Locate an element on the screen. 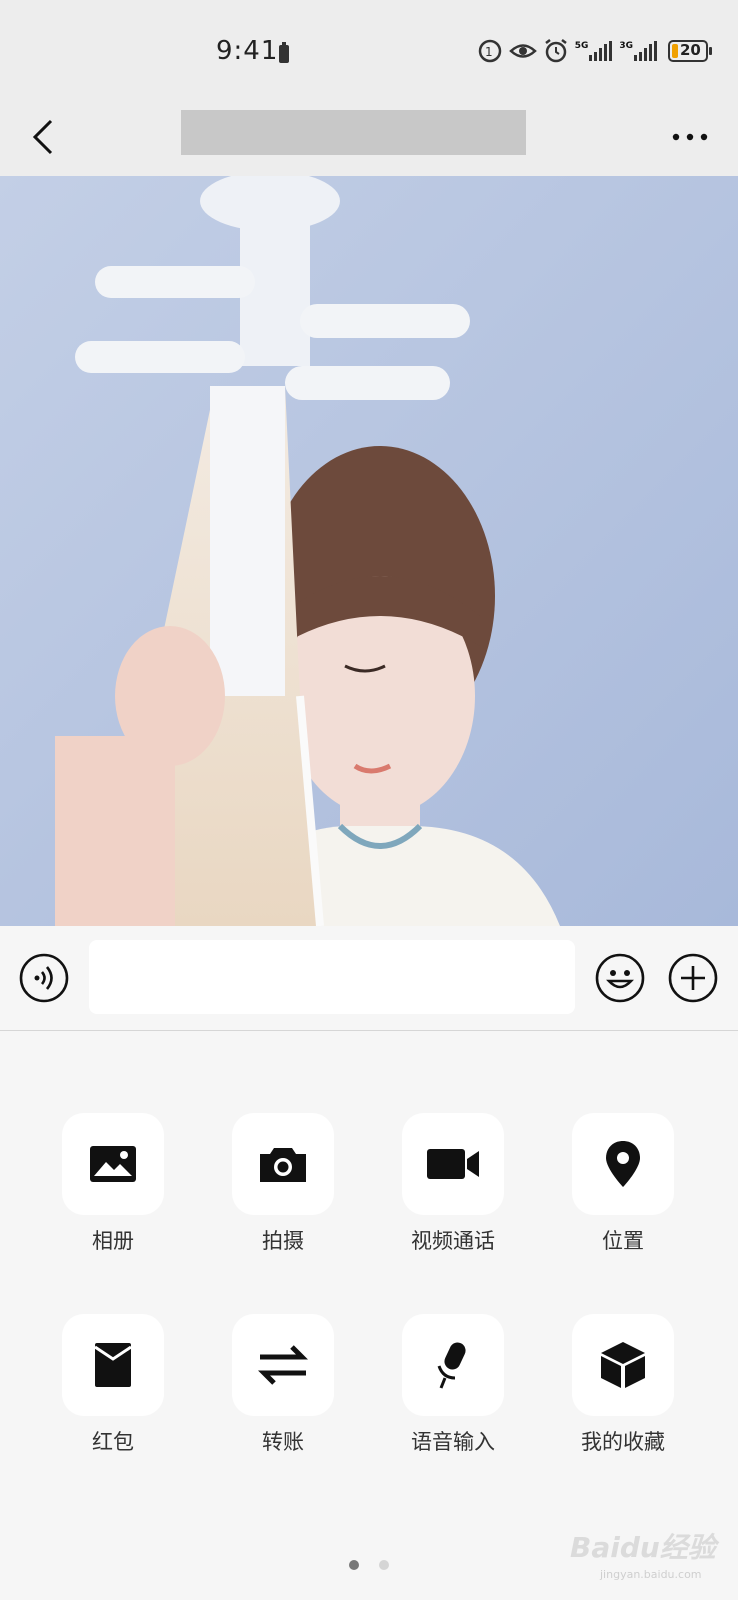  album-tile: 相册 is located at coordinates (113, 1183).